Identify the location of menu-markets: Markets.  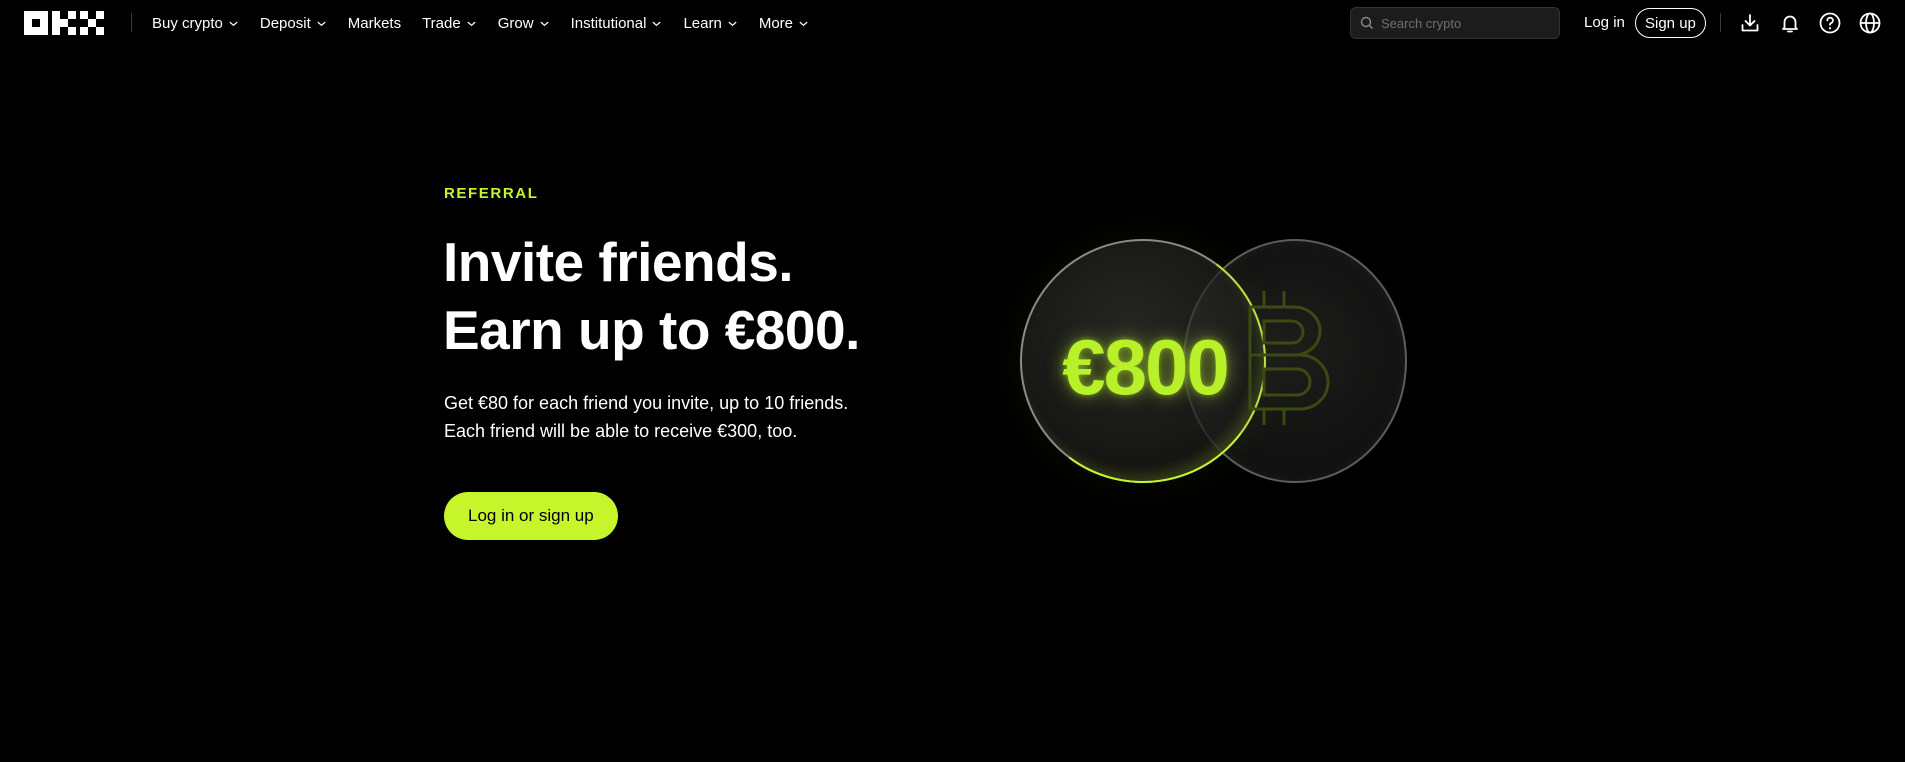
(374, 23).